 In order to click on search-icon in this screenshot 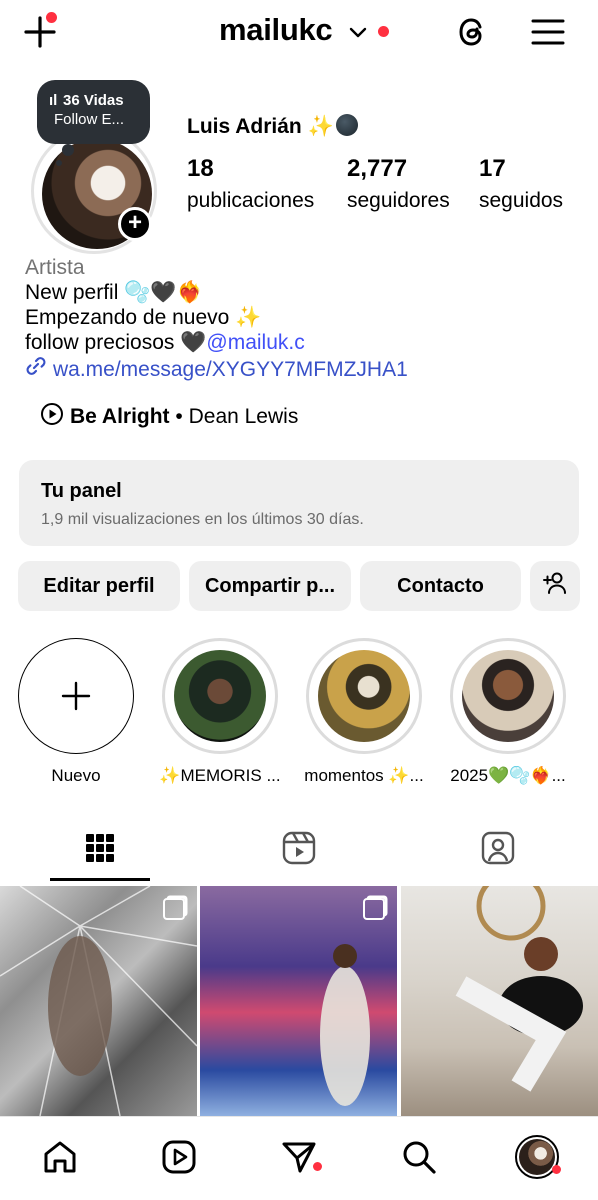, I will do `click(419, 1157)`.